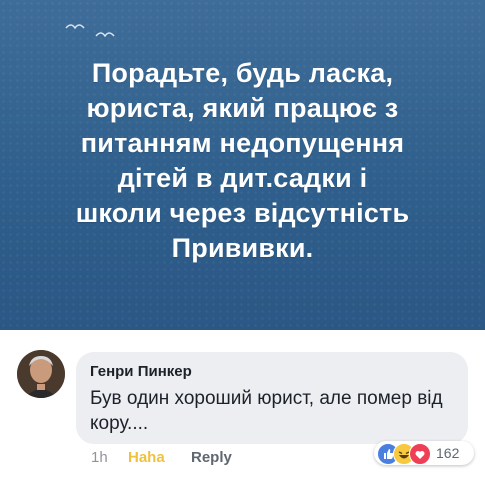 The width and height of the screenshot is (485, 480). What do you see at coordinates (420, 454) in the screenshot?
I see `love-icon` at bounding box center [420, 454].